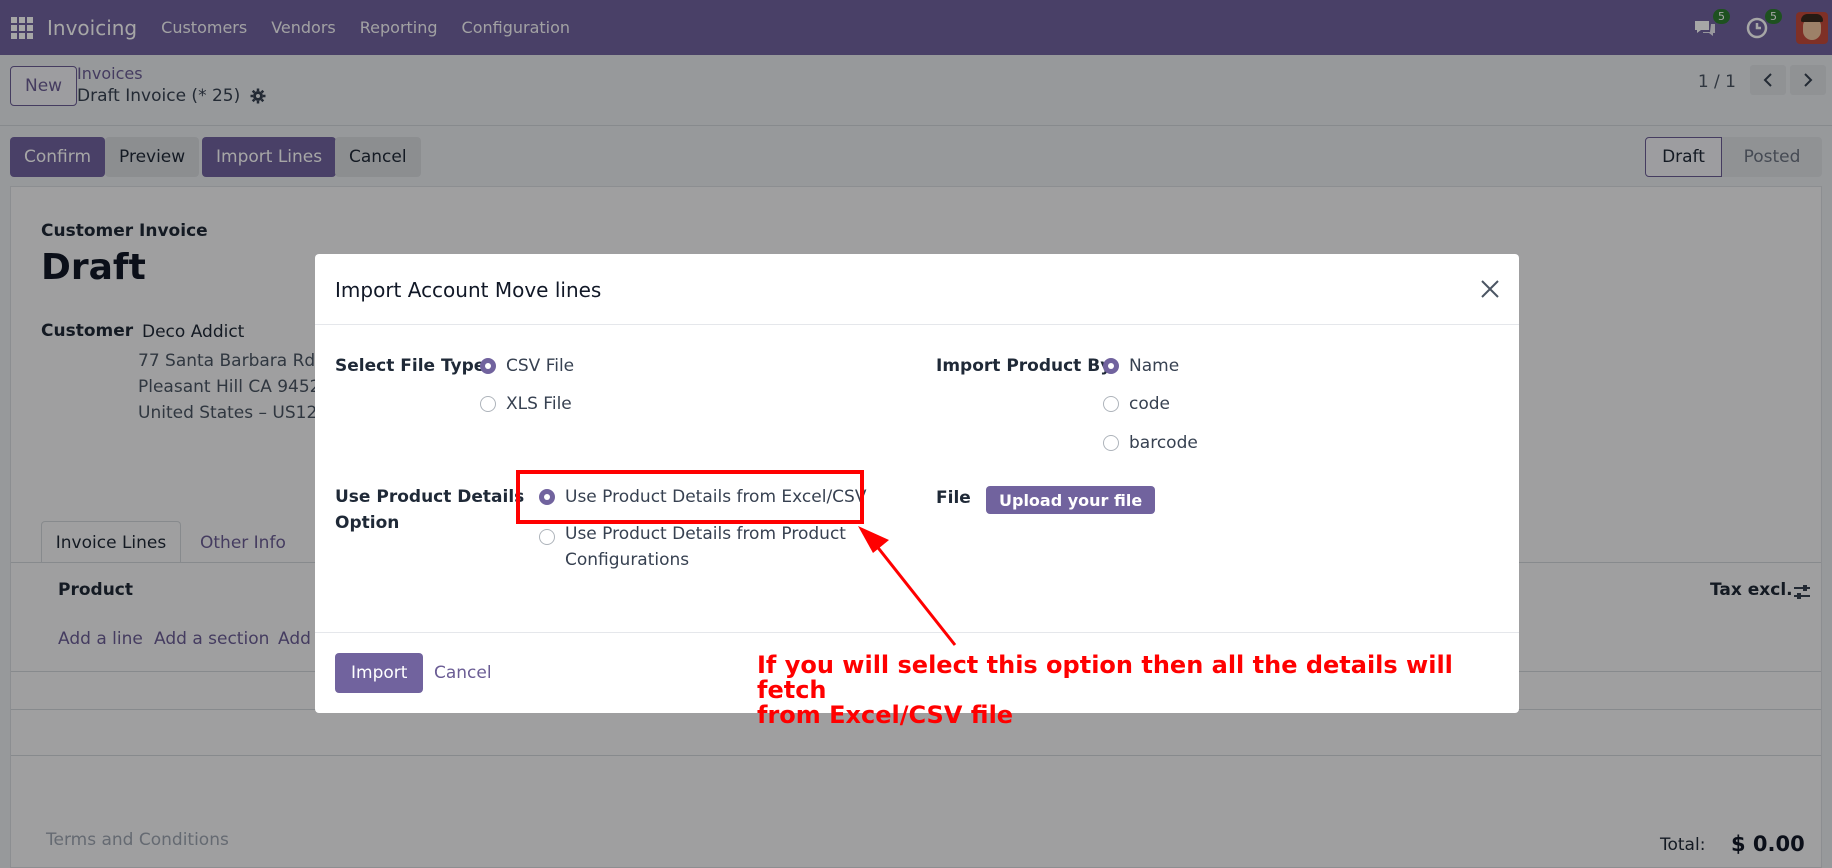  I want to click on import-by-label: Import Product By, so click(1024, 366).